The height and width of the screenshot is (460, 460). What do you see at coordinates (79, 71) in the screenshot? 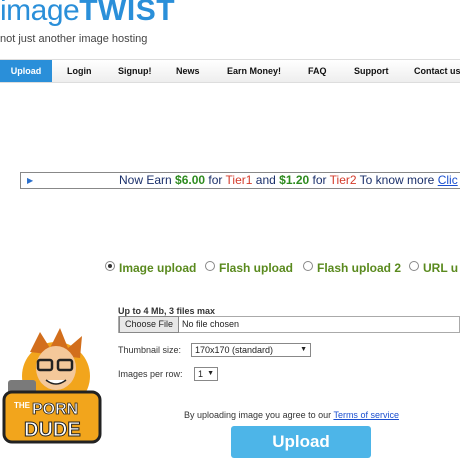
I see `nav-login: Login` at bounding box center [79, 71].